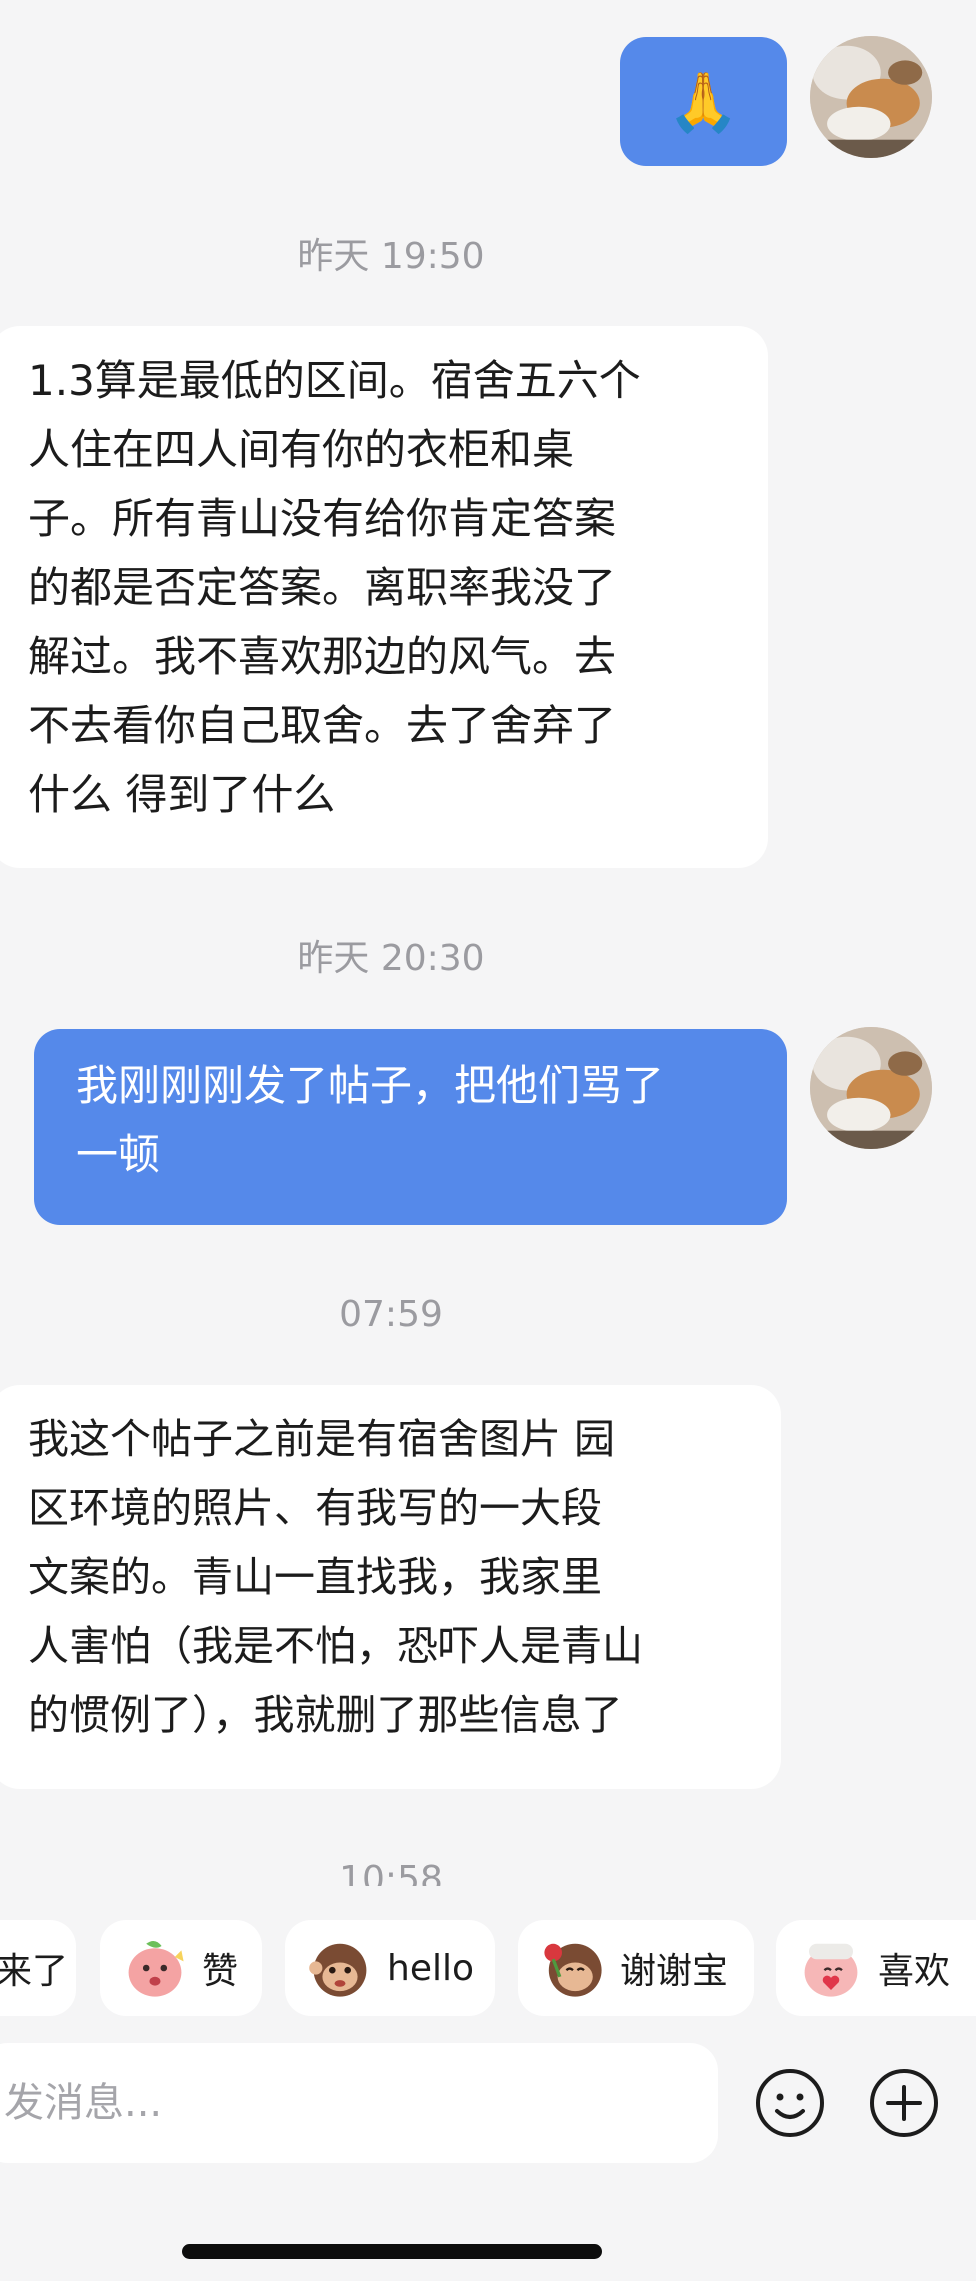 Image resolution: width=976 pixels, height=2281 pixels. I want to click on outgoing-message-bubble: 🙏, so click(703, 101).